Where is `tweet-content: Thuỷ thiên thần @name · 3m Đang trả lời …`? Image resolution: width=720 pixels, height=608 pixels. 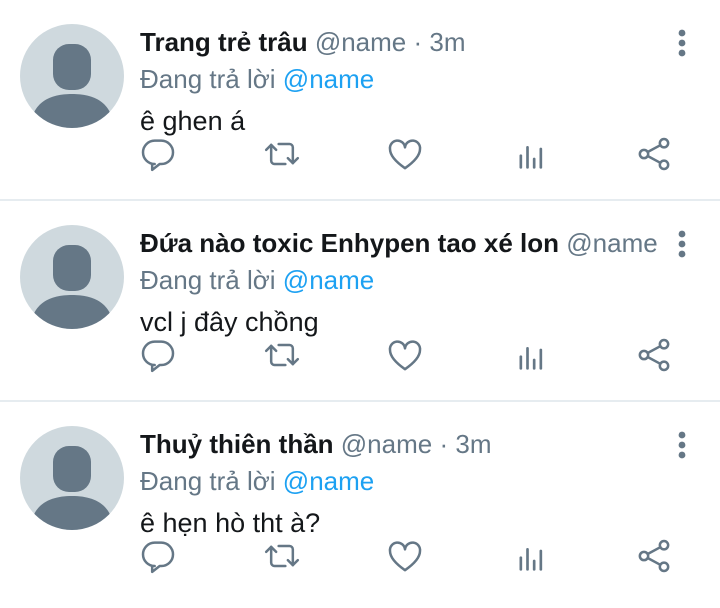 tweet-content: Thuỷ thiên thần @name · 3m Đang trả lời … is located at coordinates (401, 484).